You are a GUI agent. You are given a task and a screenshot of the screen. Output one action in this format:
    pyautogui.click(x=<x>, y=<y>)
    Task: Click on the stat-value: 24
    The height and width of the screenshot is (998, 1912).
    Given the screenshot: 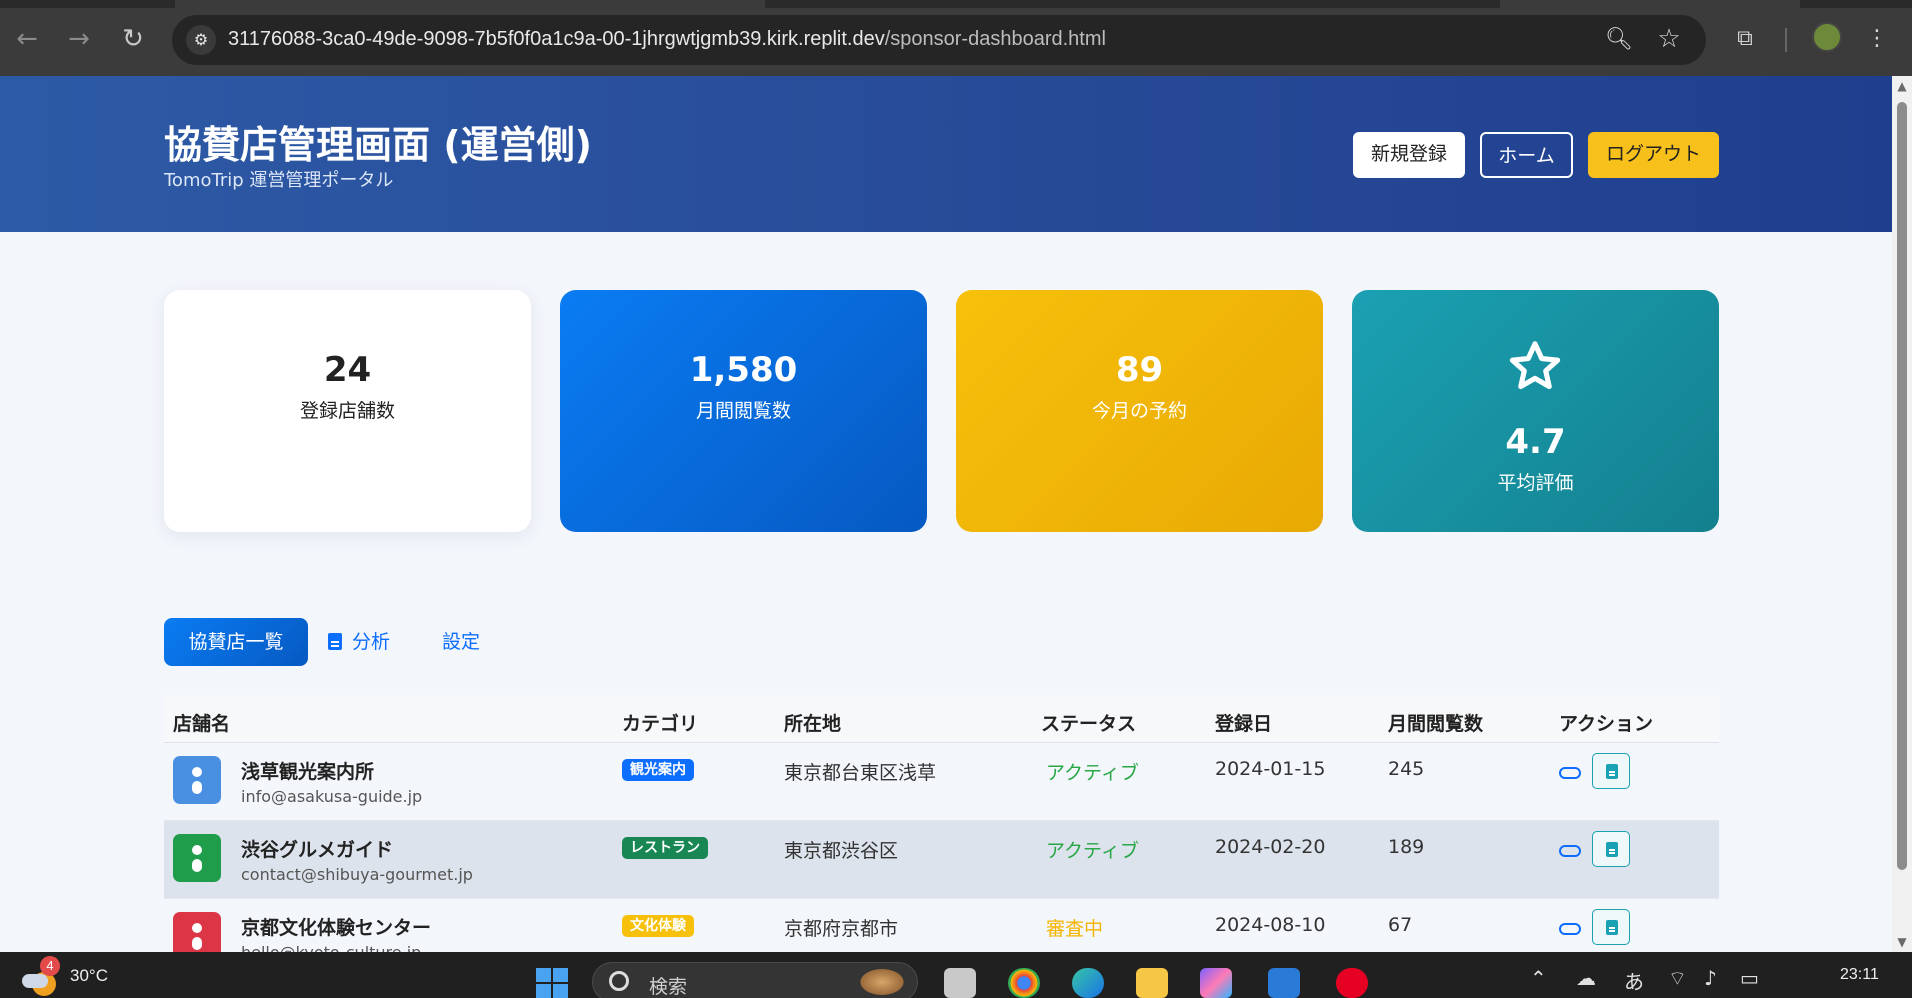 What is the action you would take?
    pyautogui.click(x=347, y=370)
    